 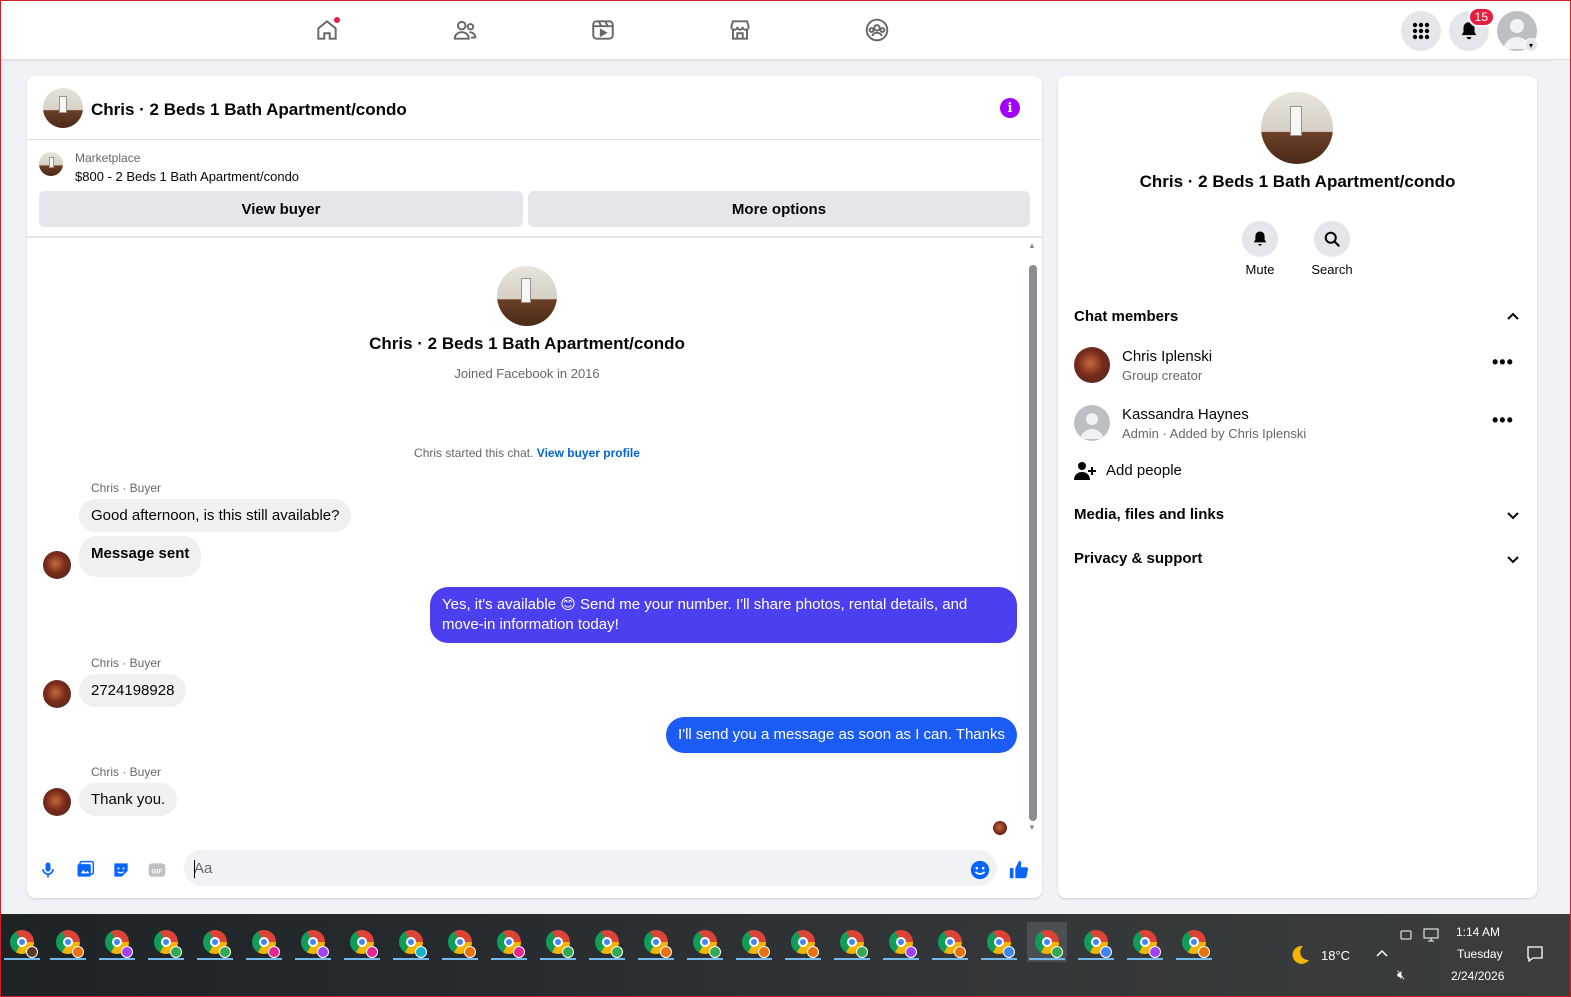 What do you see at coordinates (1535, 954) in the screenshot?
I see `action-center-icon` at bounding box center [1535, 954].